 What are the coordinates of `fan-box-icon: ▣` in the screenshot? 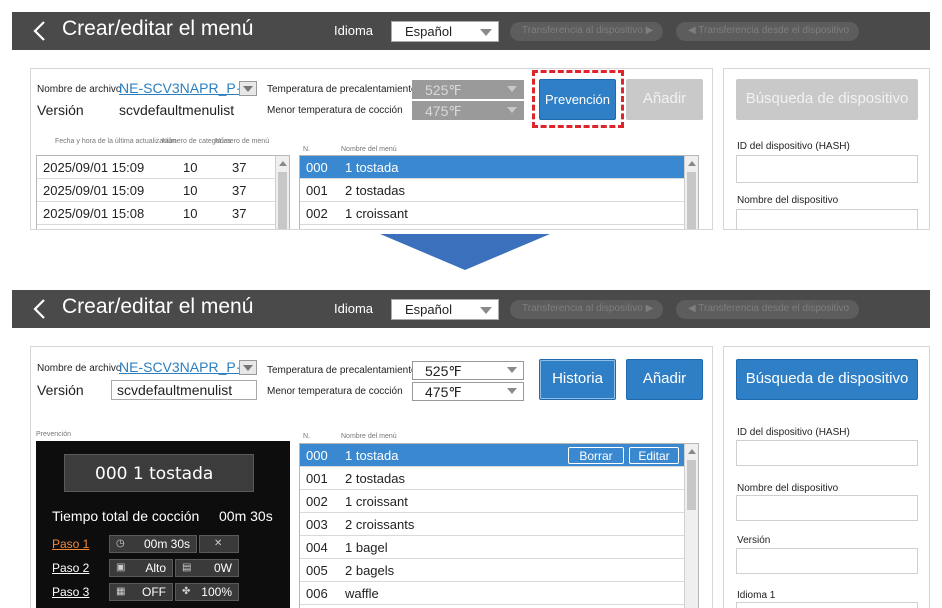 It's located at (121, 567).